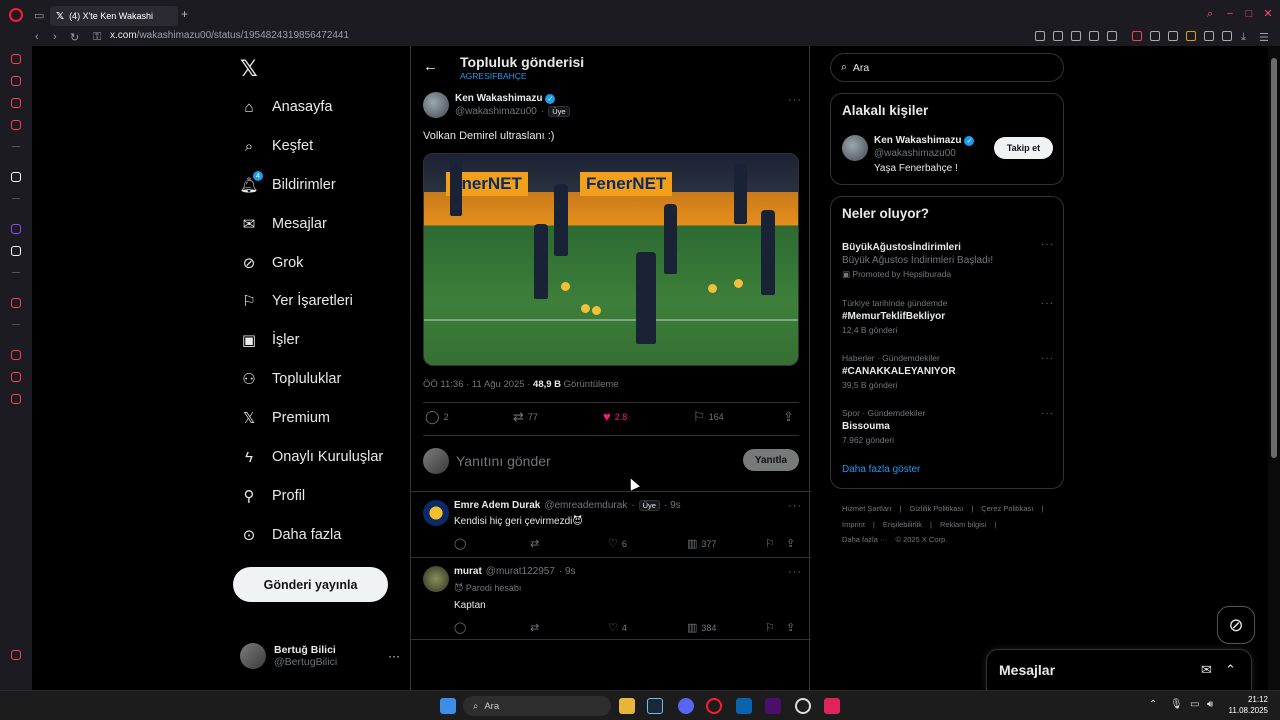 This screenshot has height=720, width=1280. What do you see at coordinates (790, 627) in the screenshot?
I see `reply-share-action: ⇪` at bounding box center [790, 627].